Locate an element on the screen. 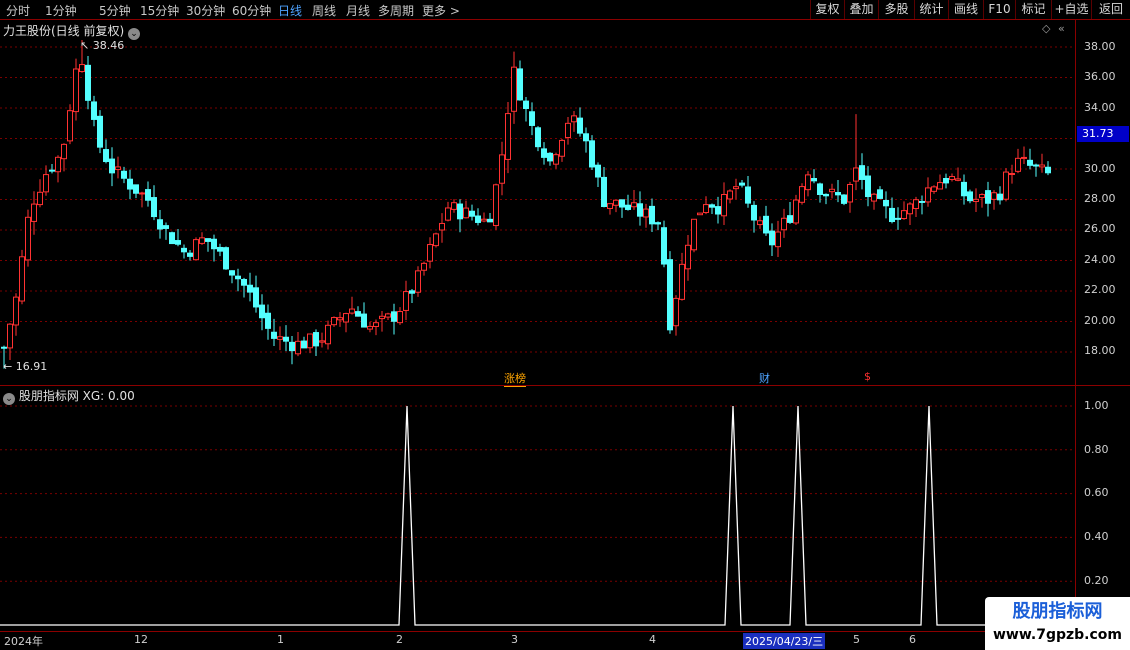 The image size is (1130, 650). overlay-button: 叠加 is located at coordinates (861, 9).